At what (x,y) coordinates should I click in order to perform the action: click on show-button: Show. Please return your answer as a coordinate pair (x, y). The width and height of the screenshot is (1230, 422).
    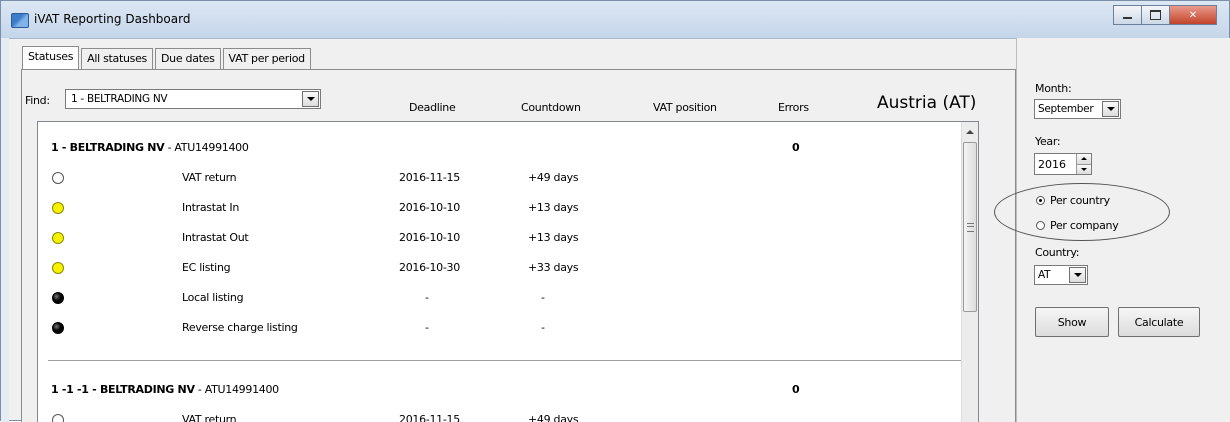
    Looking at the image, I should click on (1072, 322).